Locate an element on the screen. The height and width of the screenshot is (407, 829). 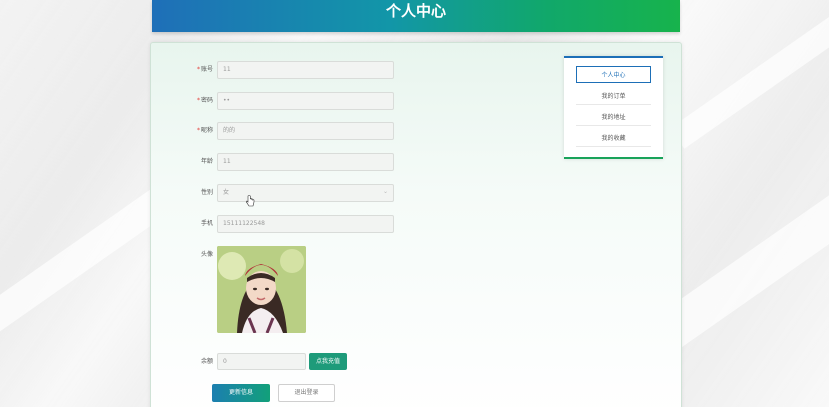
avatar-label: 头像 is located at coordinates (206, 254).